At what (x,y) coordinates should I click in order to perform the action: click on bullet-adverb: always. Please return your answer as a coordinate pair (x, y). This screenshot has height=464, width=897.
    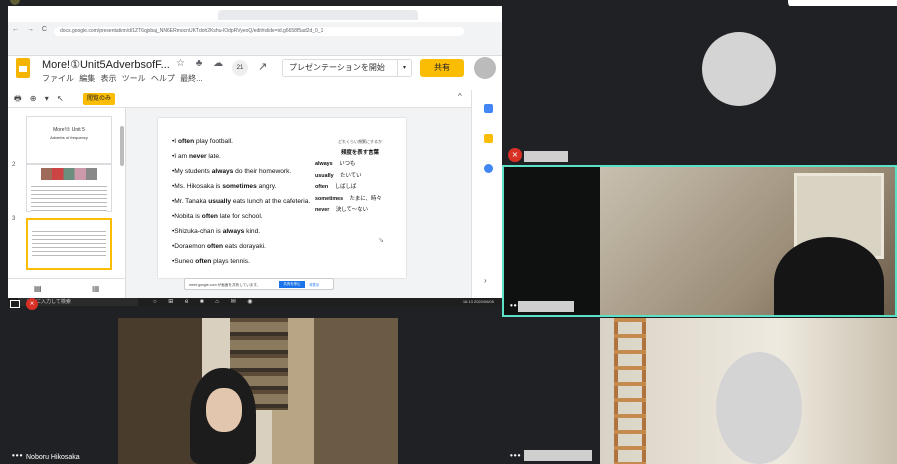
    Looking at the image, I should click on (233, 231).